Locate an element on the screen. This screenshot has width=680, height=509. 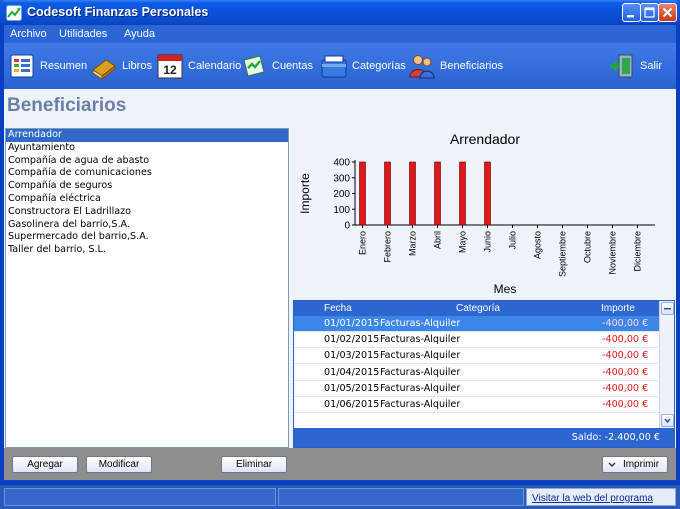
minus-icon is located at coordinates (667, 309).